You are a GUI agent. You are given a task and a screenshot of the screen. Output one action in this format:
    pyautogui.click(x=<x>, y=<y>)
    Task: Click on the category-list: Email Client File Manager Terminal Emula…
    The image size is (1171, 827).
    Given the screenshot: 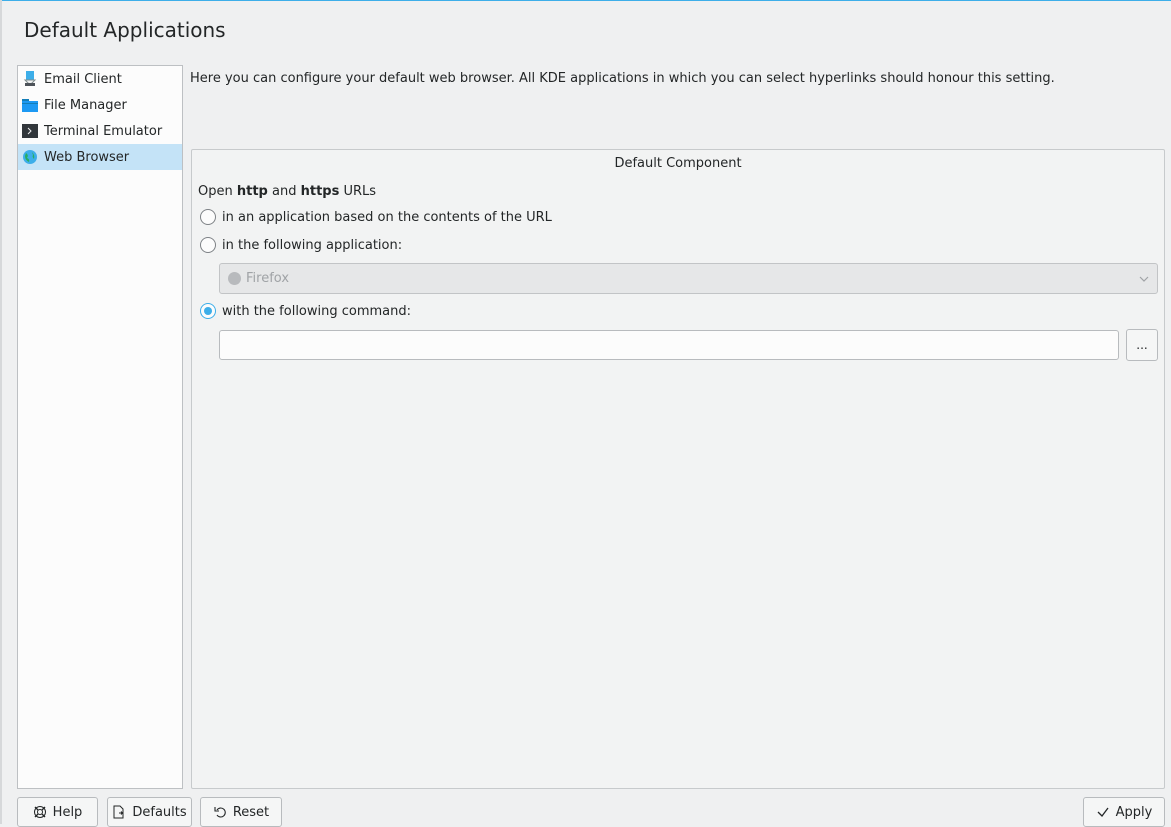 What is the action you would take?
    pyautogui.click(x=100, y=427)
    